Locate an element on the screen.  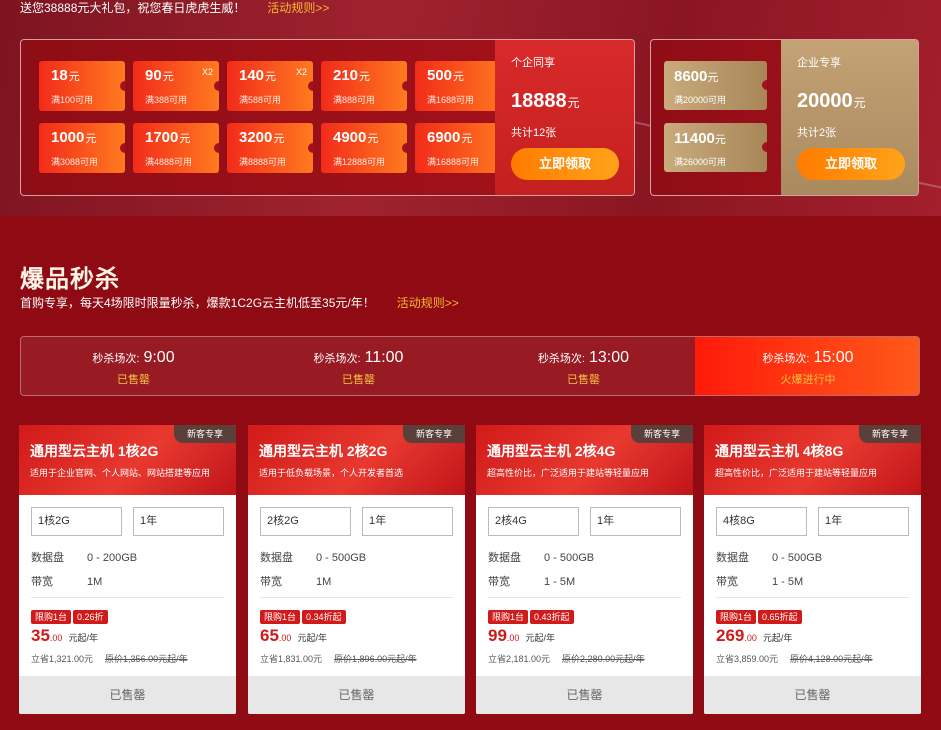
product-card-header: 新客专享 通用型云主机 4核8G 超高性价比，广泛适用于建站等轻量应用 is located at coordinates (812, 460).